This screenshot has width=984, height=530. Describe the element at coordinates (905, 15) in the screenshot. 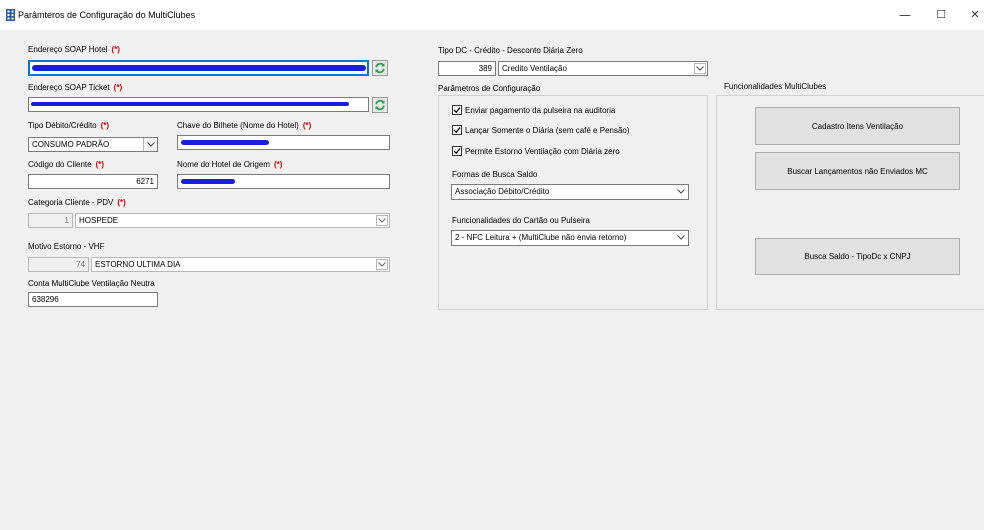

I see `minimize-button: —` at that location.